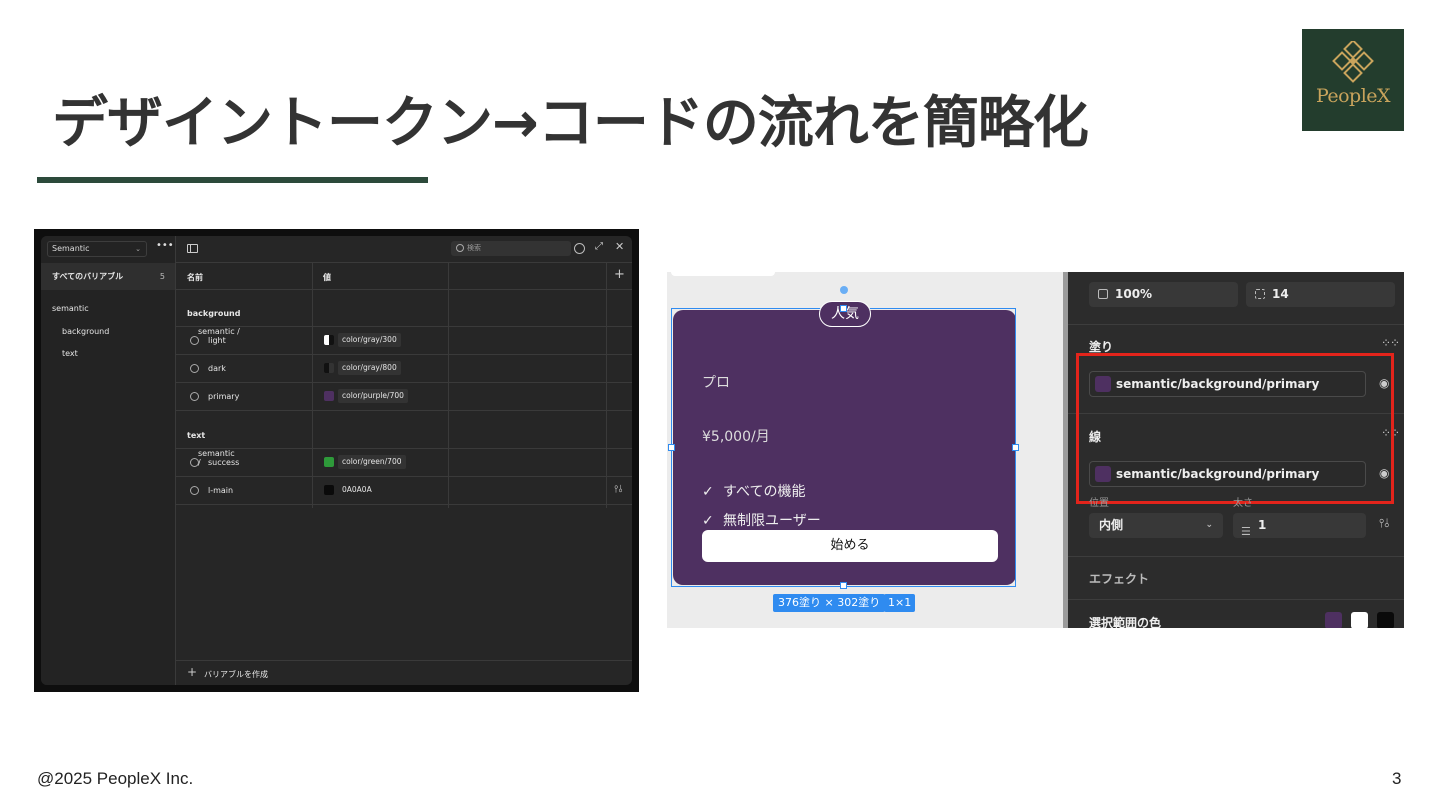 This screenshot has width=1440, height=810. I want to click on table-header: 名前 値 +, so click(404, 276).